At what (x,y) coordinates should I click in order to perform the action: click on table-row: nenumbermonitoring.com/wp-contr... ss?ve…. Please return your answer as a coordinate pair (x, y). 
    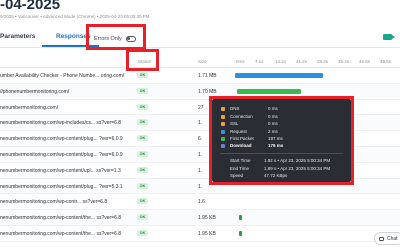
    Looking at the image, I should click on (200, 202).